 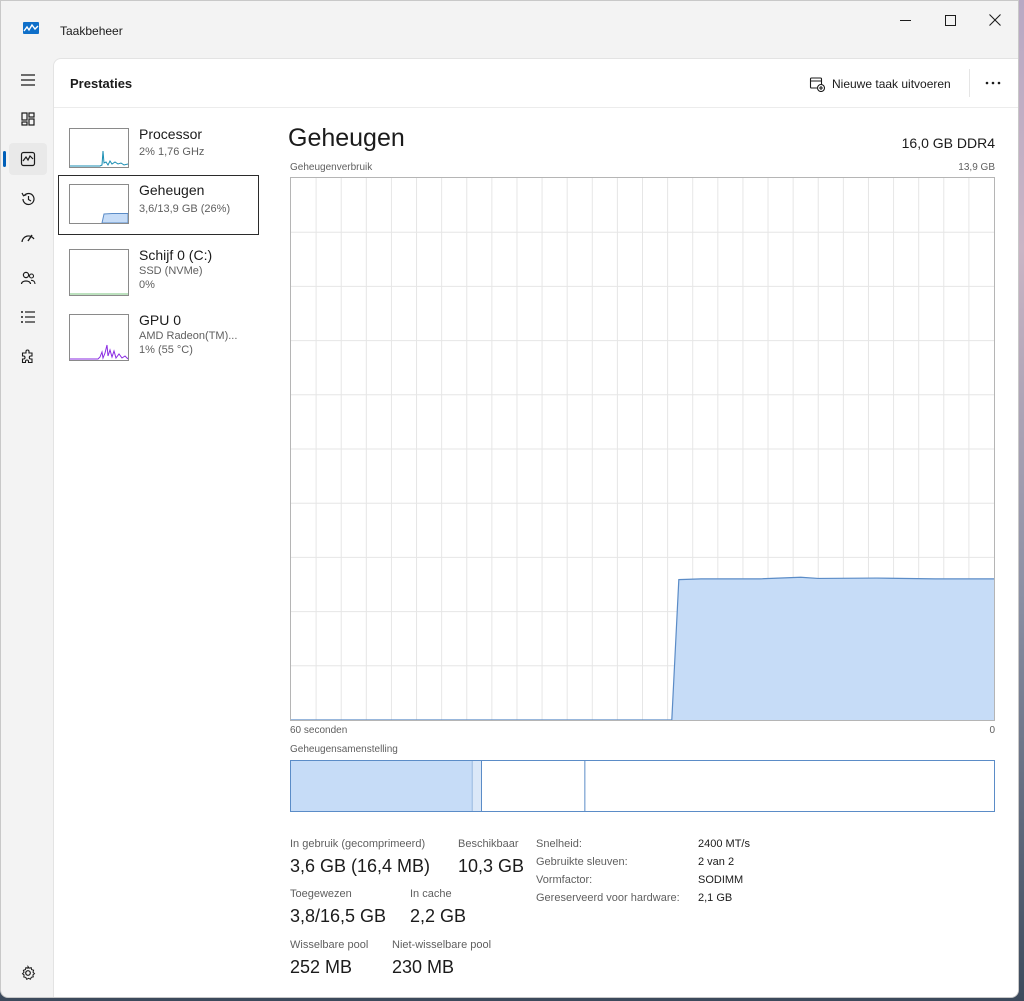 I want to click on nav-performance, so click(x=25, y=159).